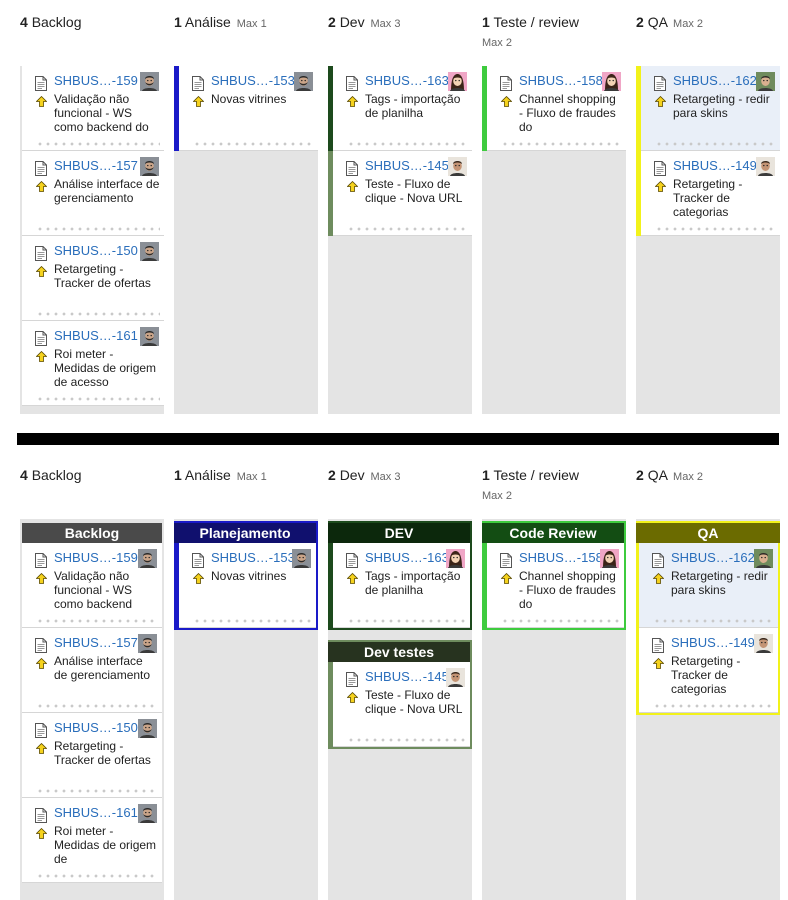  Describe the element at coordinates (399, 652) in the screenshot. I see `group-title: Dev testes` at that location.